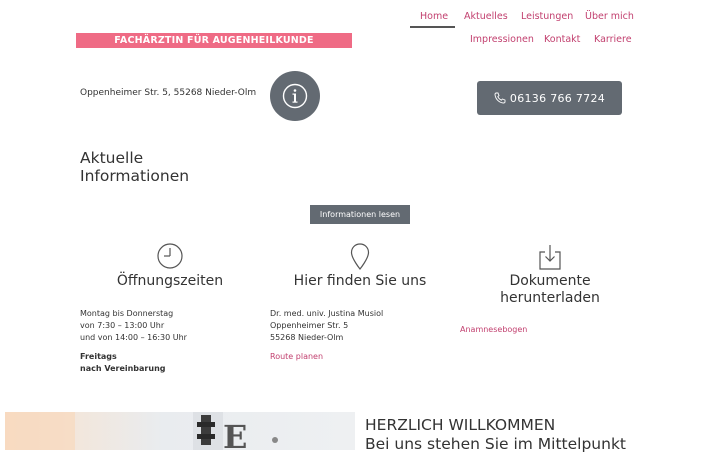 The image size is (720, 453). I want to click on clock-icon, so click(170, 256).